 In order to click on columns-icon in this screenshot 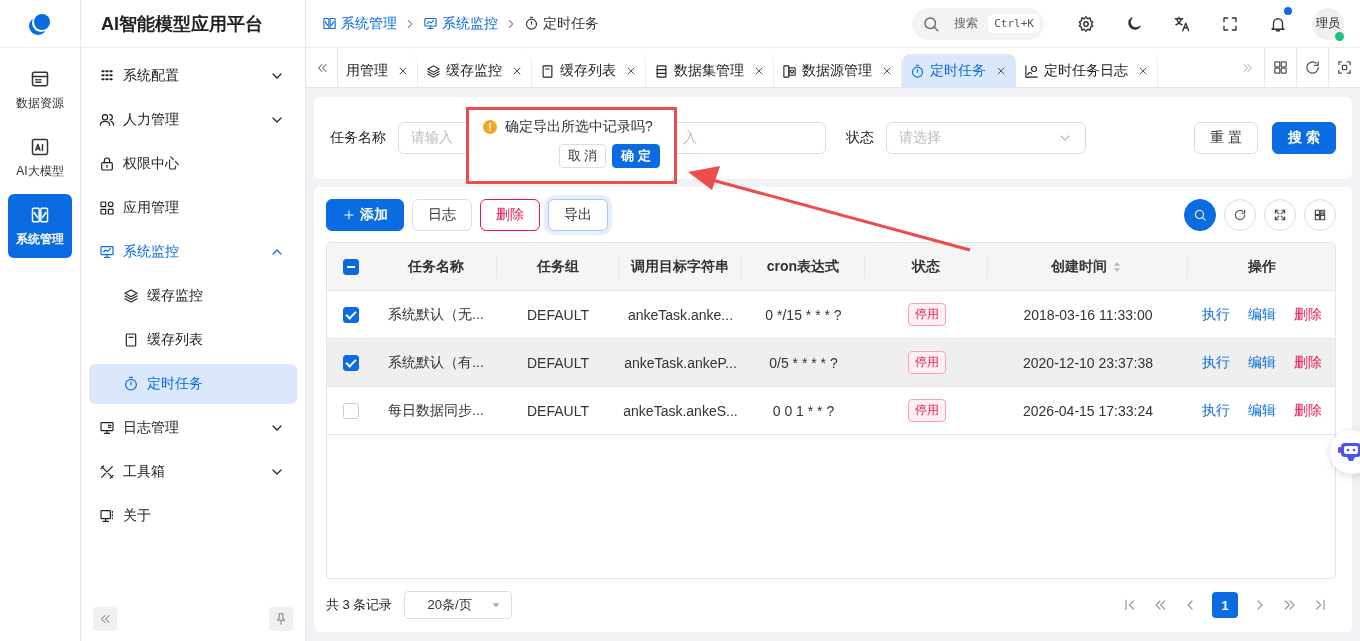, I will do `click(1320, 215)`.